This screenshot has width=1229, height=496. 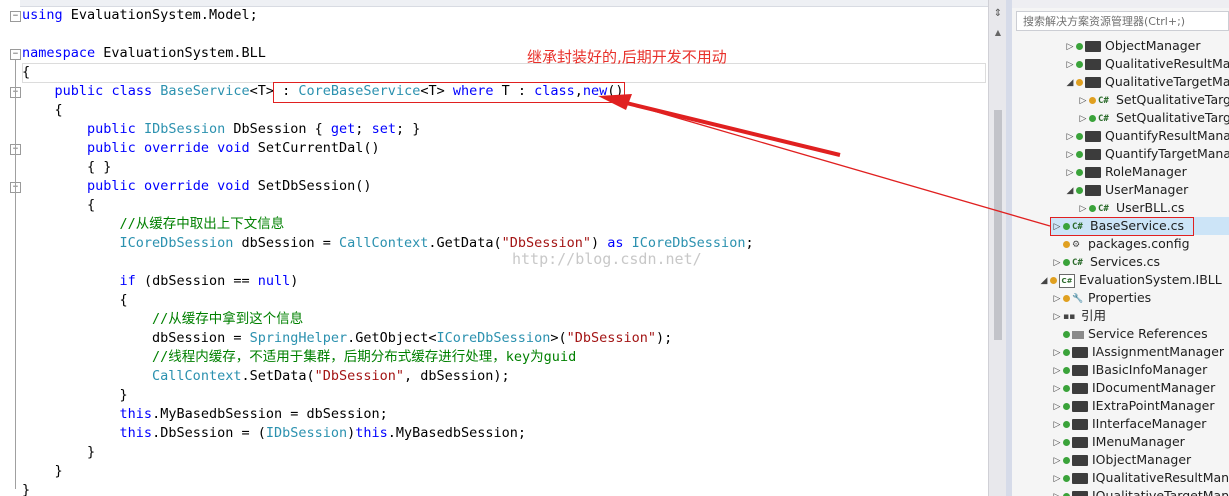 I want to click on arrow-head, so click(x=615, y=102).